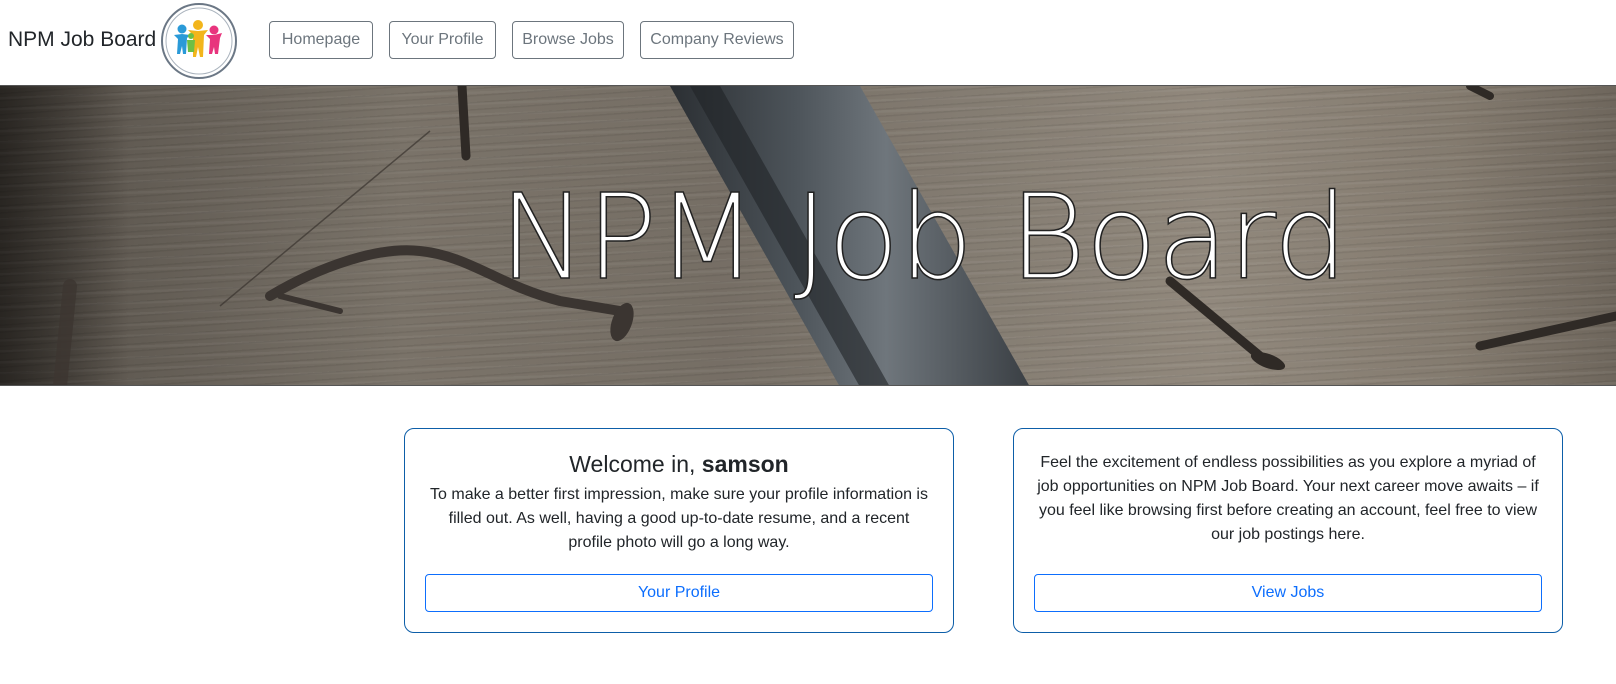 The width and height of the screenshot is (1616, 684). What do you see at coordinates (717, 40) in the screenshot?
I see `nav-company-reviews-button: Company Reviews` at bounding box center [717, 40].